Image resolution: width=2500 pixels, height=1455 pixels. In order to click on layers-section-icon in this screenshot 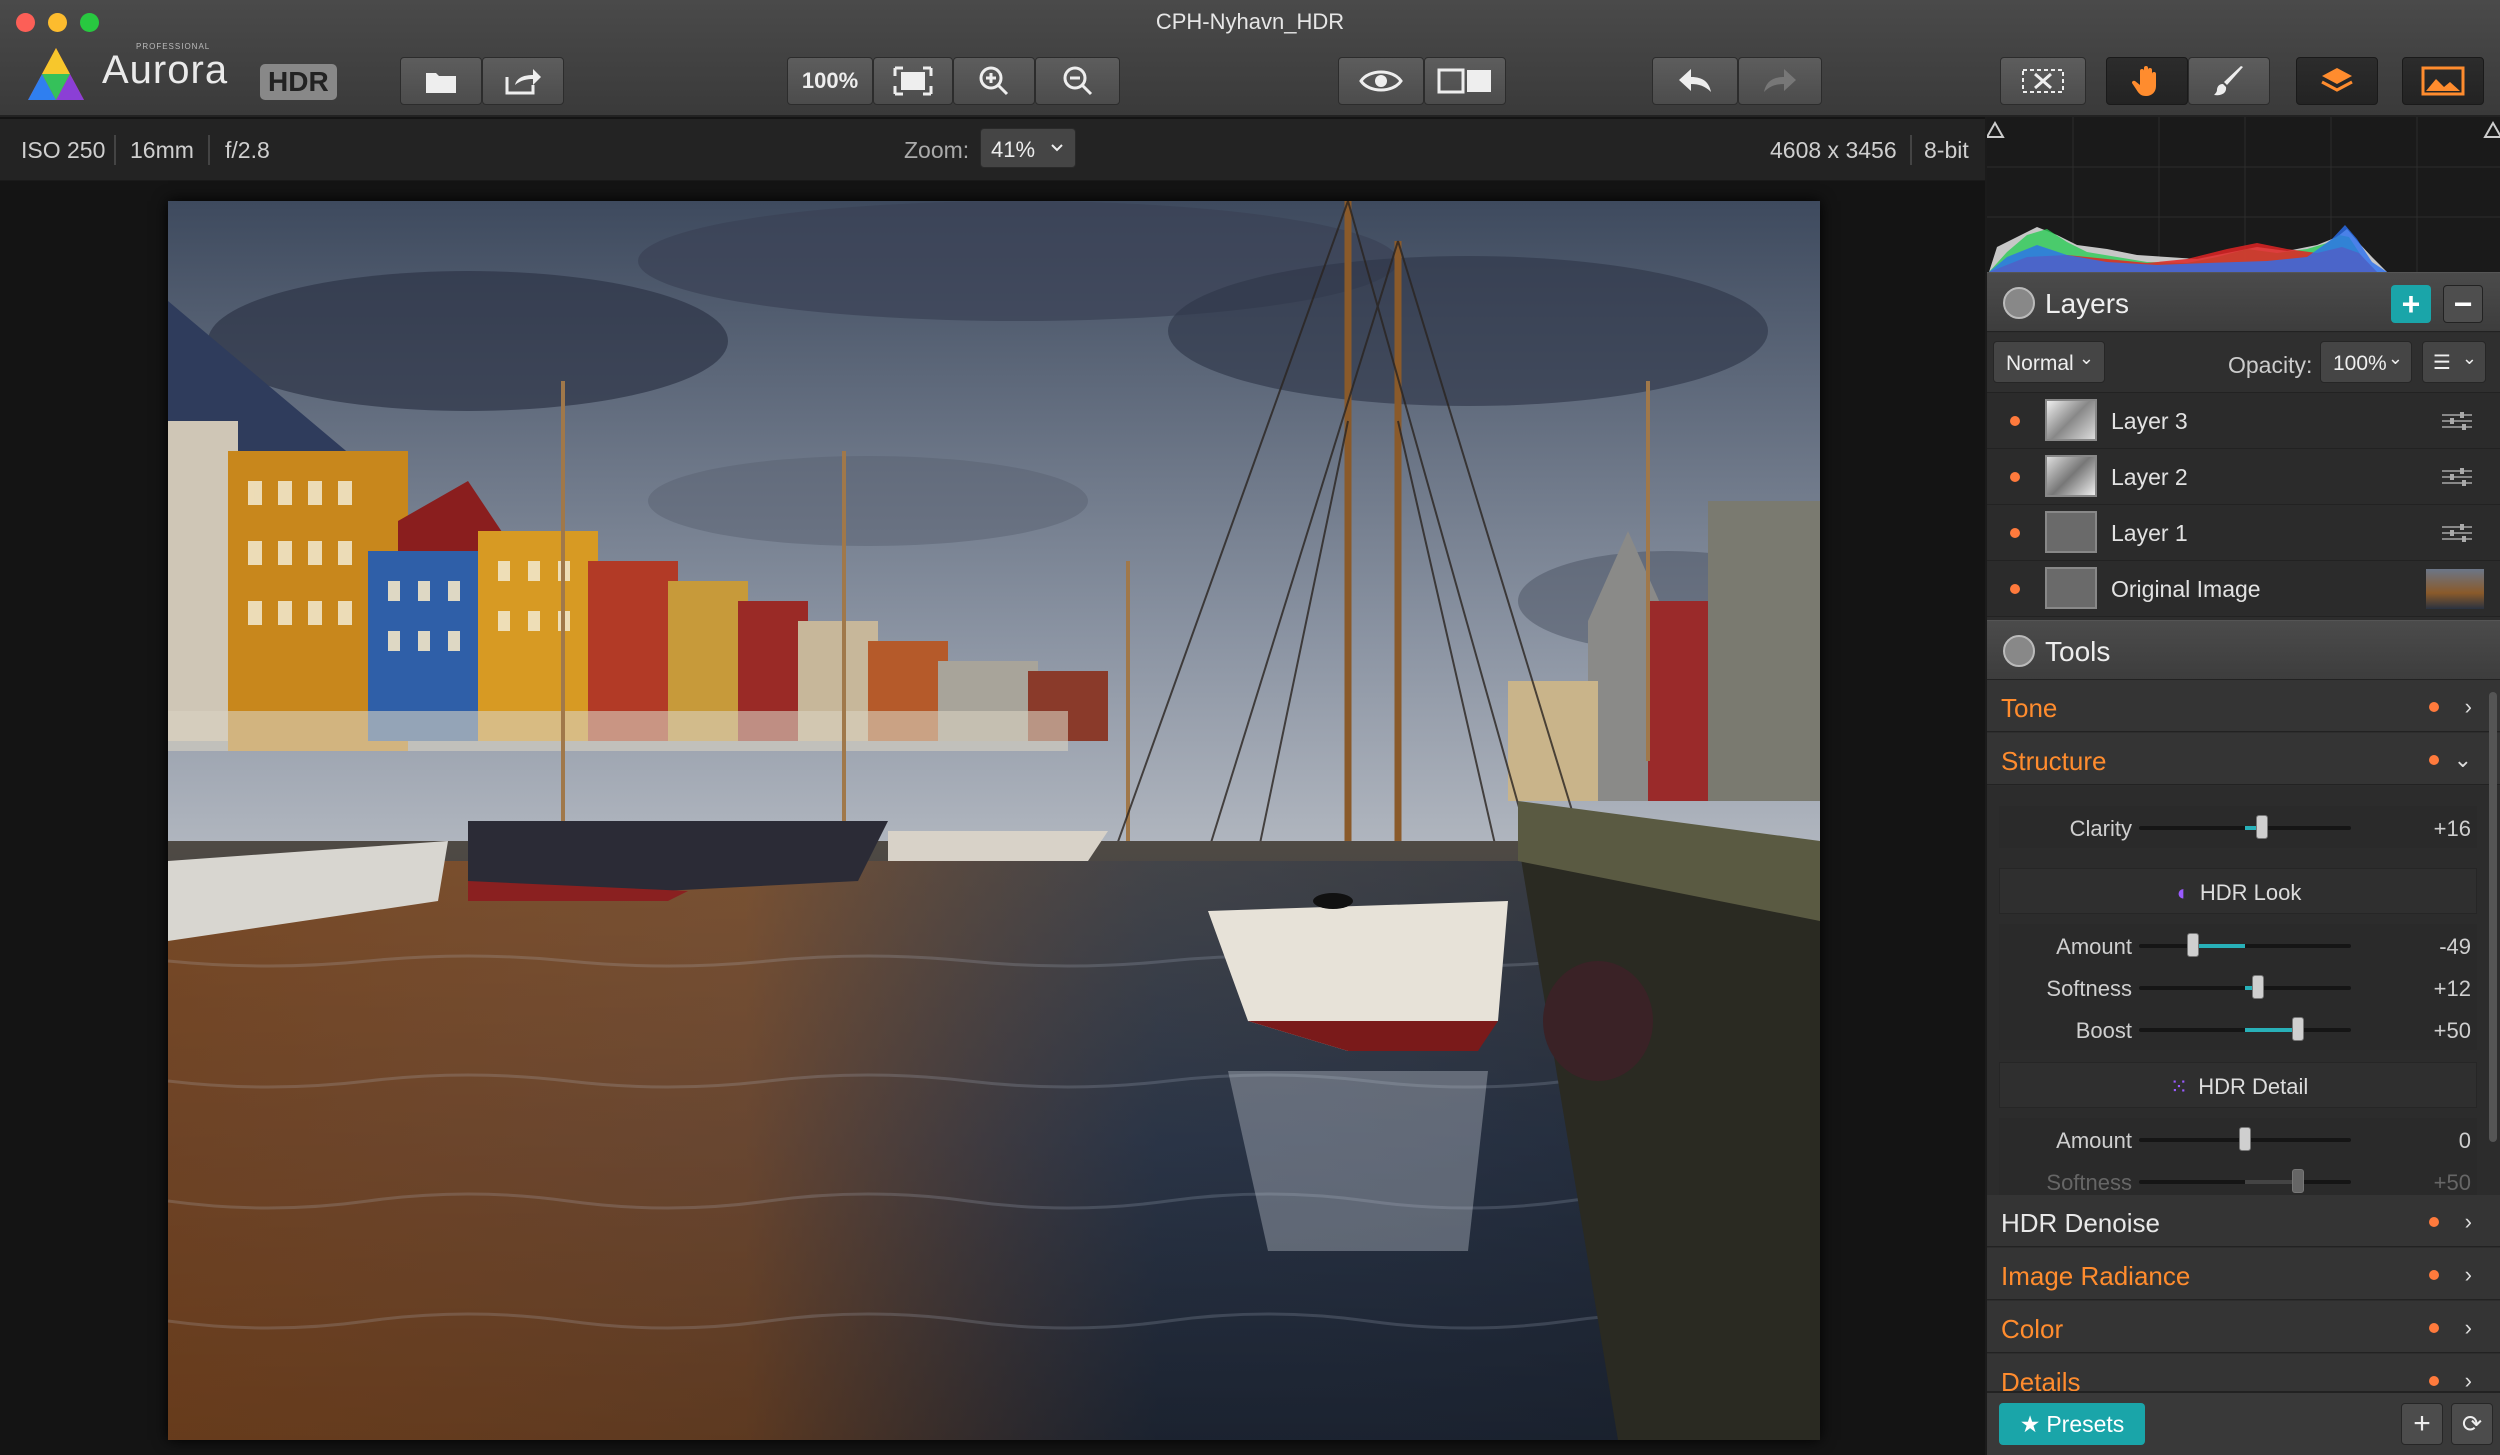, I will do `click(2019, 303)`.